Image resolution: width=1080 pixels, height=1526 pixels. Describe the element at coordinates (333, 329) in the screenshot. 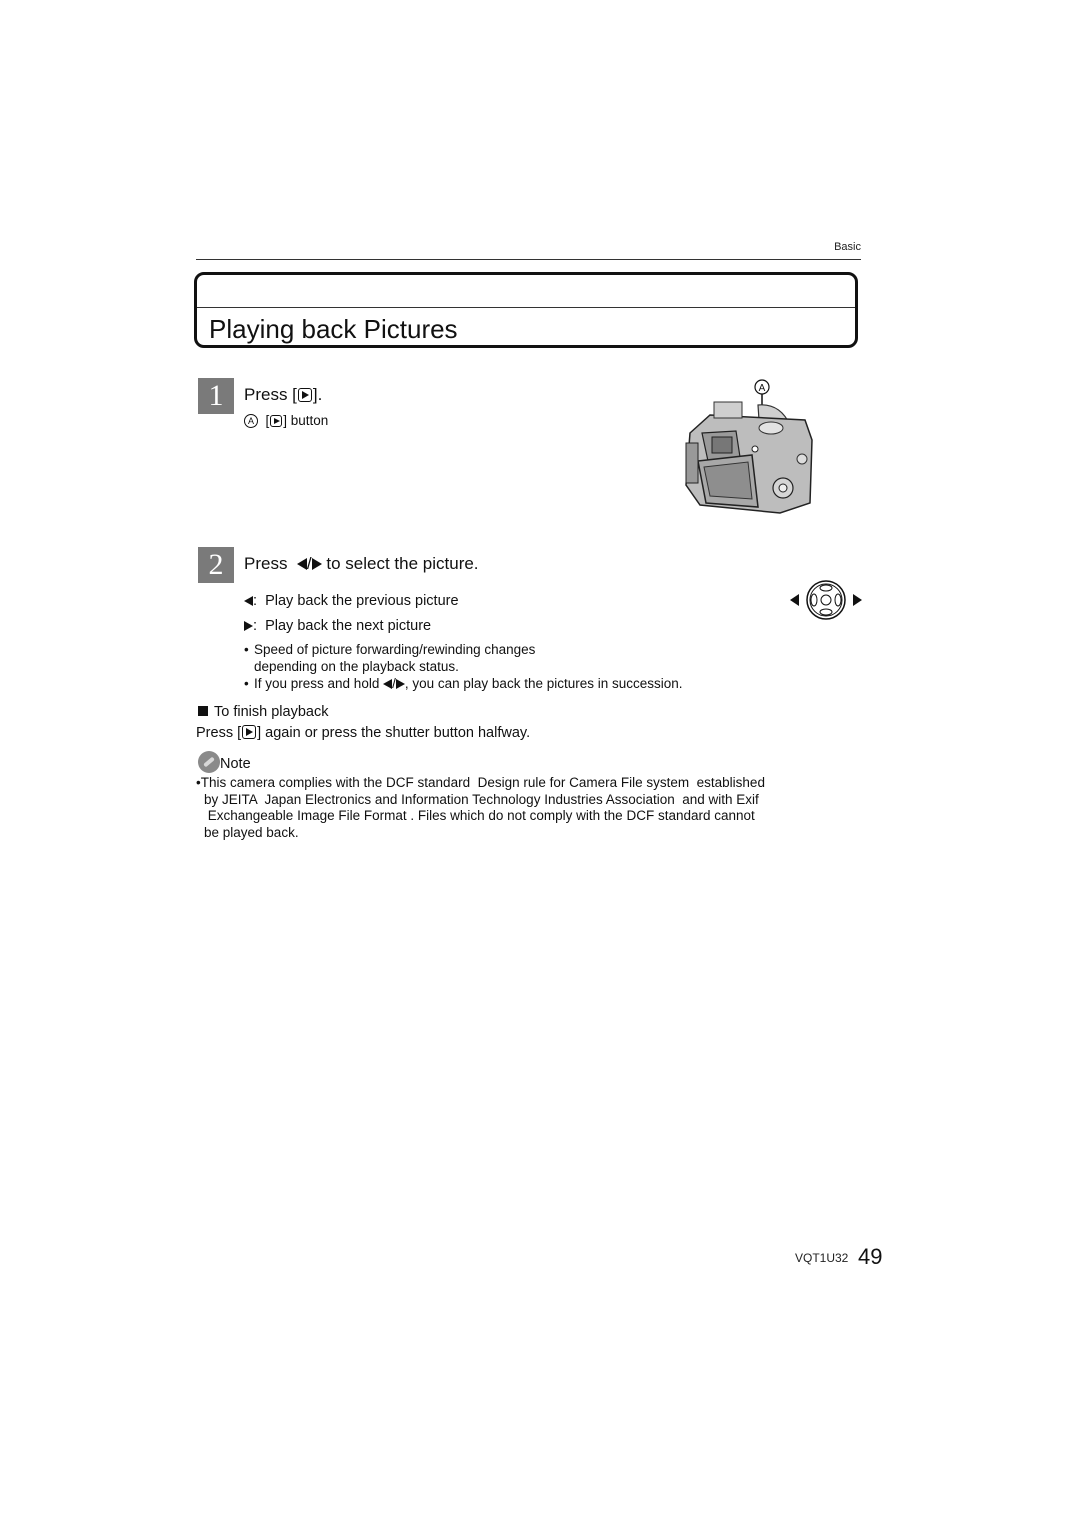

I see `page-title: Playing back Pictures` at that location.